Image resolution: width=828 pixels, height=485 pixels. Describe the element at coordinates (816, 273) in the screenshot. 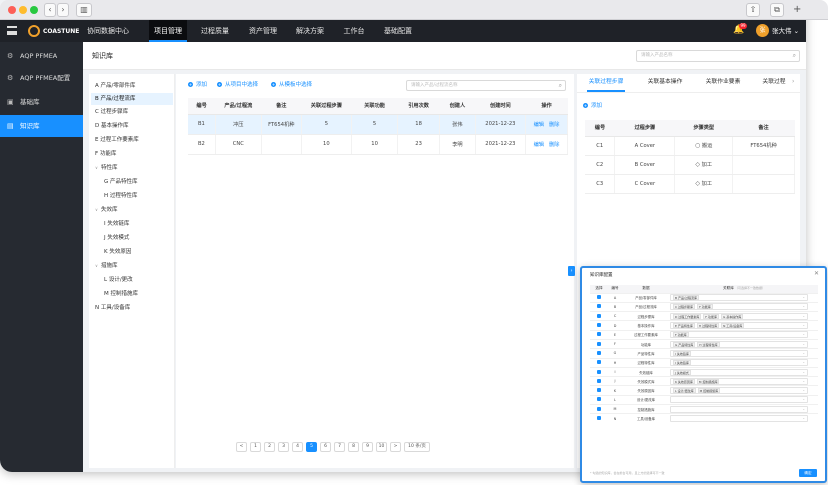

I see `close-icon: ✕` at that location.